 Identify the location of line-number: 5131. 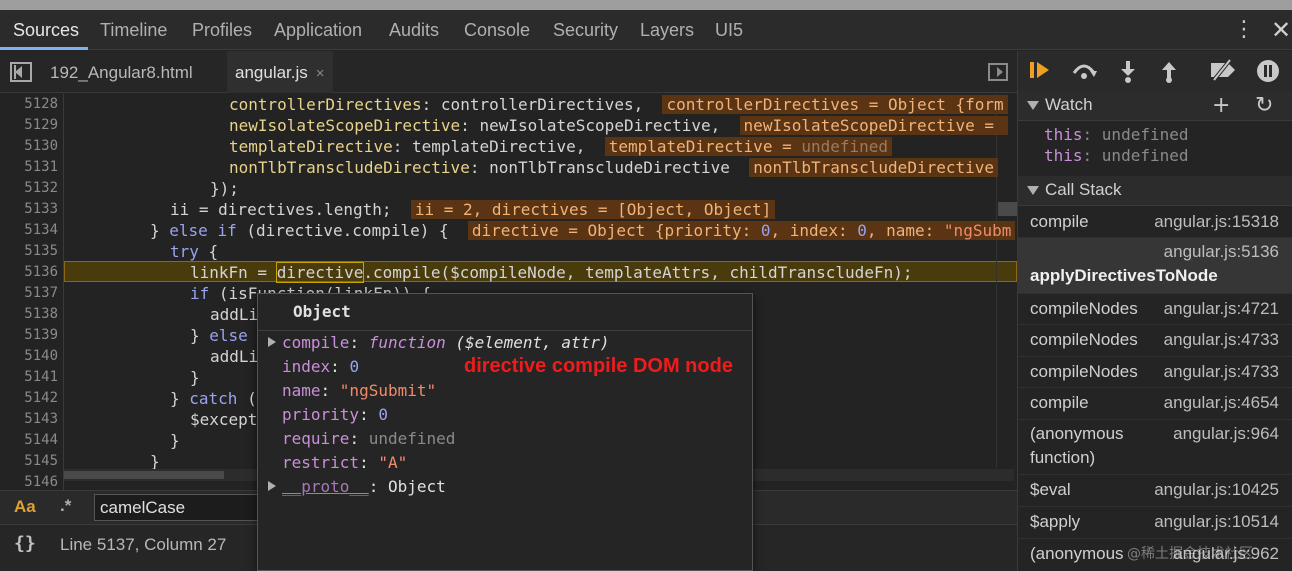
(29, 167).